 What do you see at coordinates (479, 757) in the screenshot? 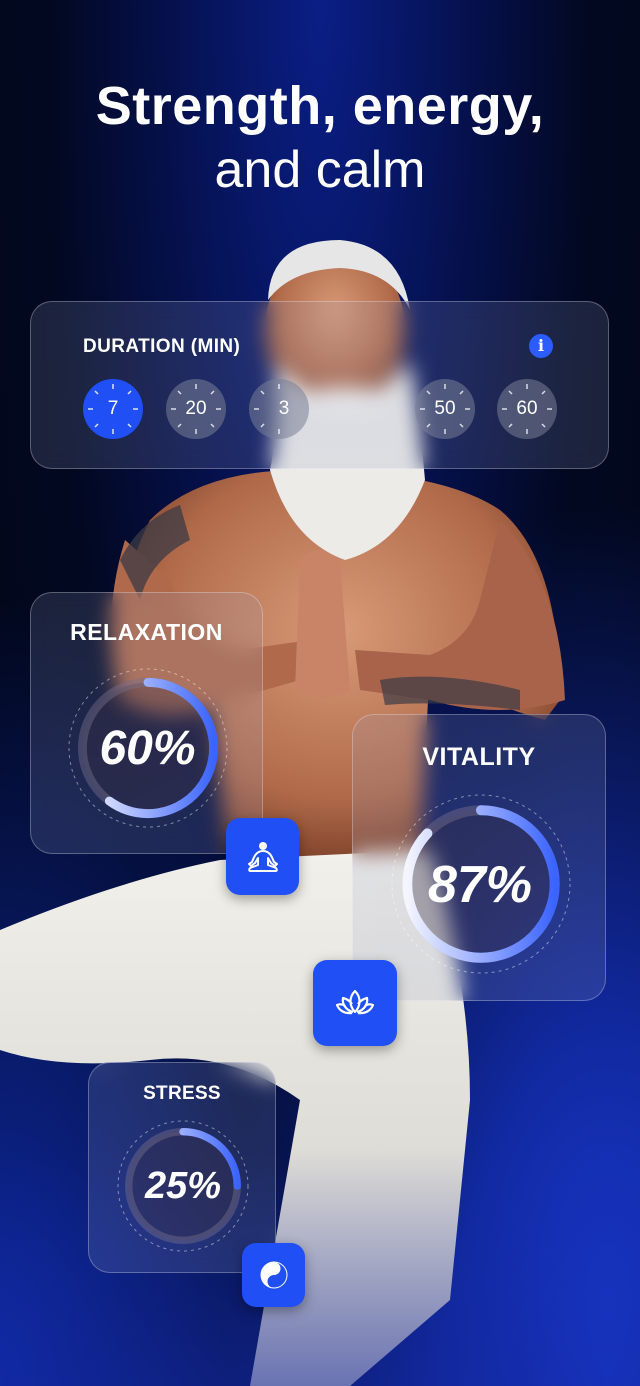
I see `vitality-title: VITALITY` at bounding box center [479, 757].